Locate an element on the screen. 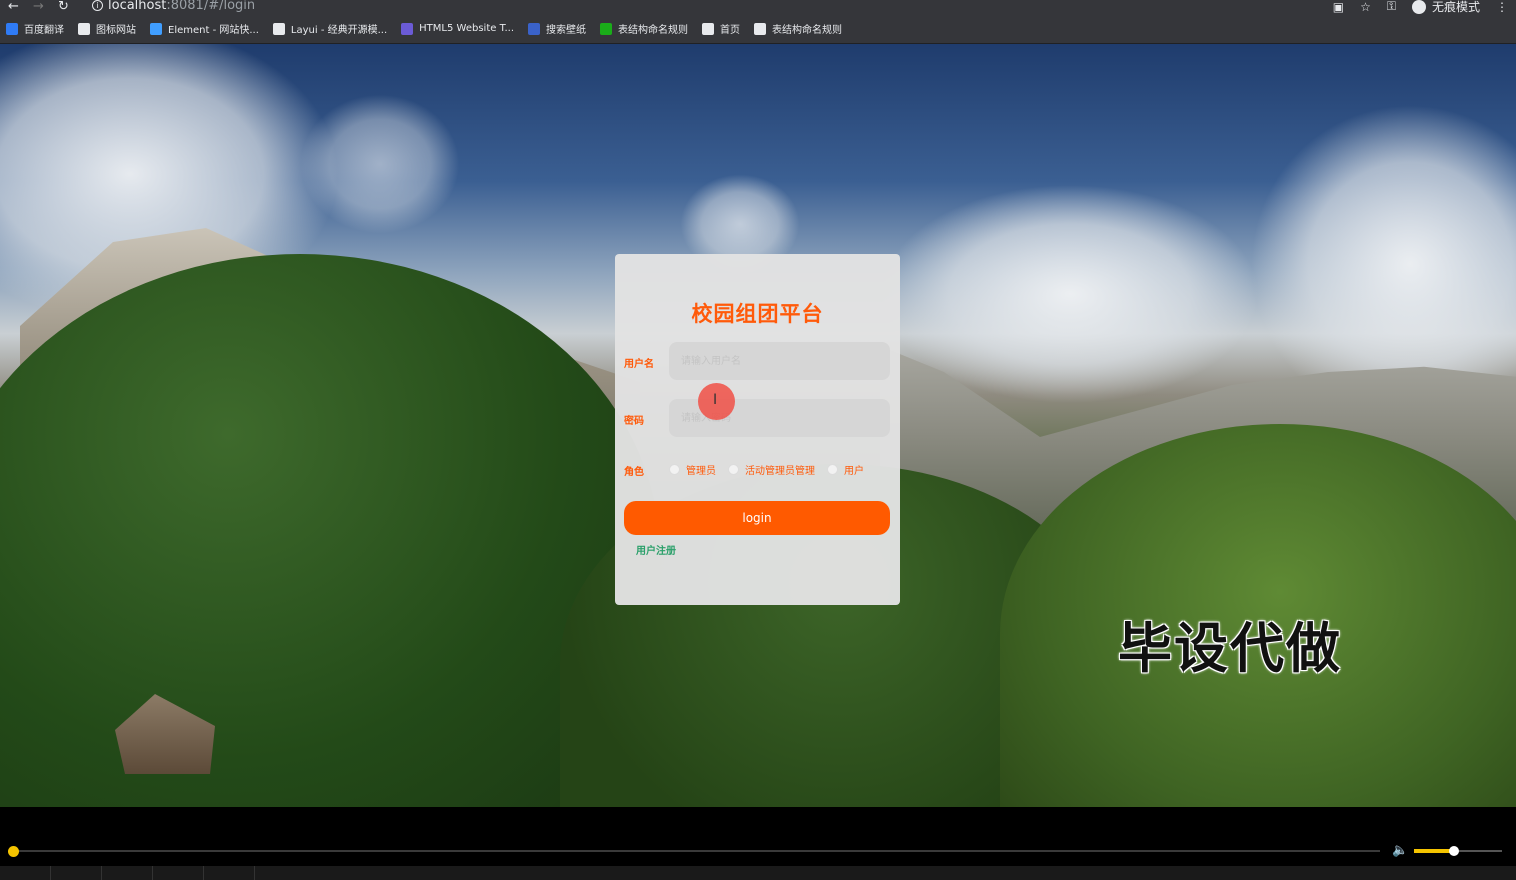 Image resolution: width=1516 pixels, height=880 pixels. bookmark-item: 图标网站 is located at coordinates (107, 28).